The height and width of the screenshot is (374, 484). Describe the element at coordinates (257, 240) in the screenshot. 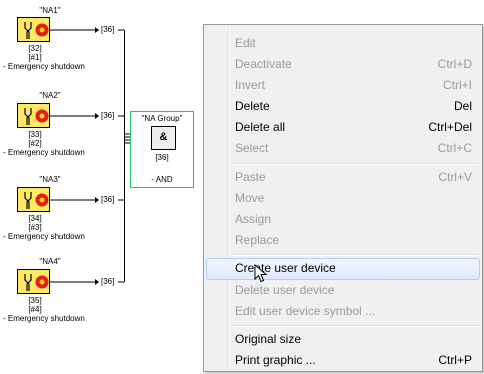

I see `menu-item-label: Replace` at that location.